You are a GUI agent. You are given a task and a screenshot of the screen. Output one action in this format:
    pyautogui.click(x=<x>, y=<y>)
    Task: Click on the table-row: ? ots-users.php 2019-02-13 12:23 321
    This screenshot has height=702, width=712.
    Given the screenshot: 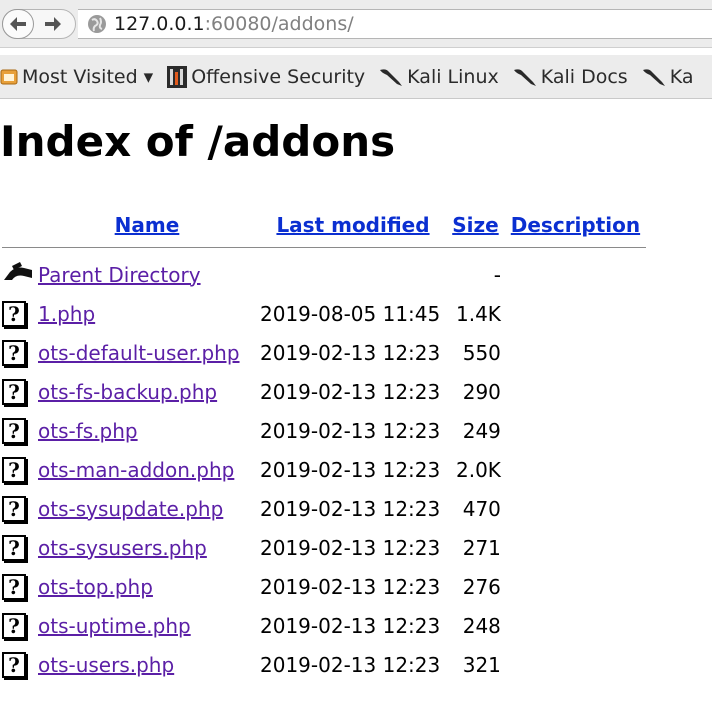 What is the action you would take?
    pyautogui.click(x=324, y=664)
    